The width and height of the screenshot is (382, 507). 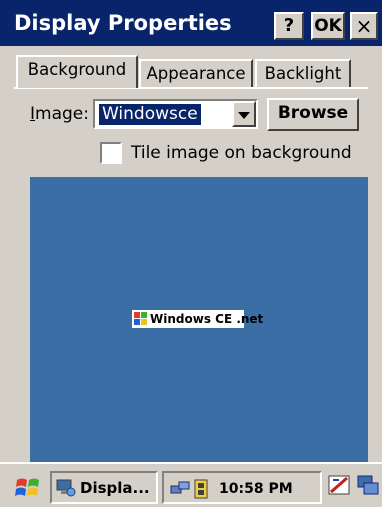 I want to click on help-button: ?, so click(x=289, y=26).